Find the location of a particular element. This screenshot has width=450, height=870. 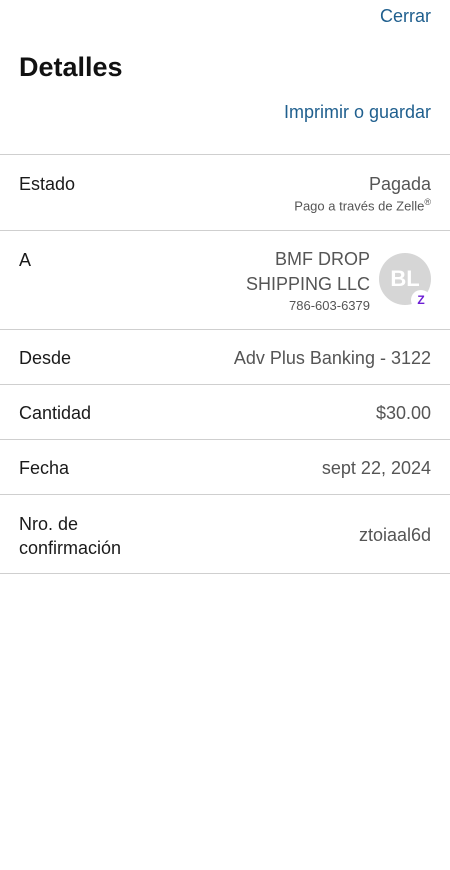

detail-row-status: Estado Pagada Pago a través de Zelle® is located at coordinates (225, 193).